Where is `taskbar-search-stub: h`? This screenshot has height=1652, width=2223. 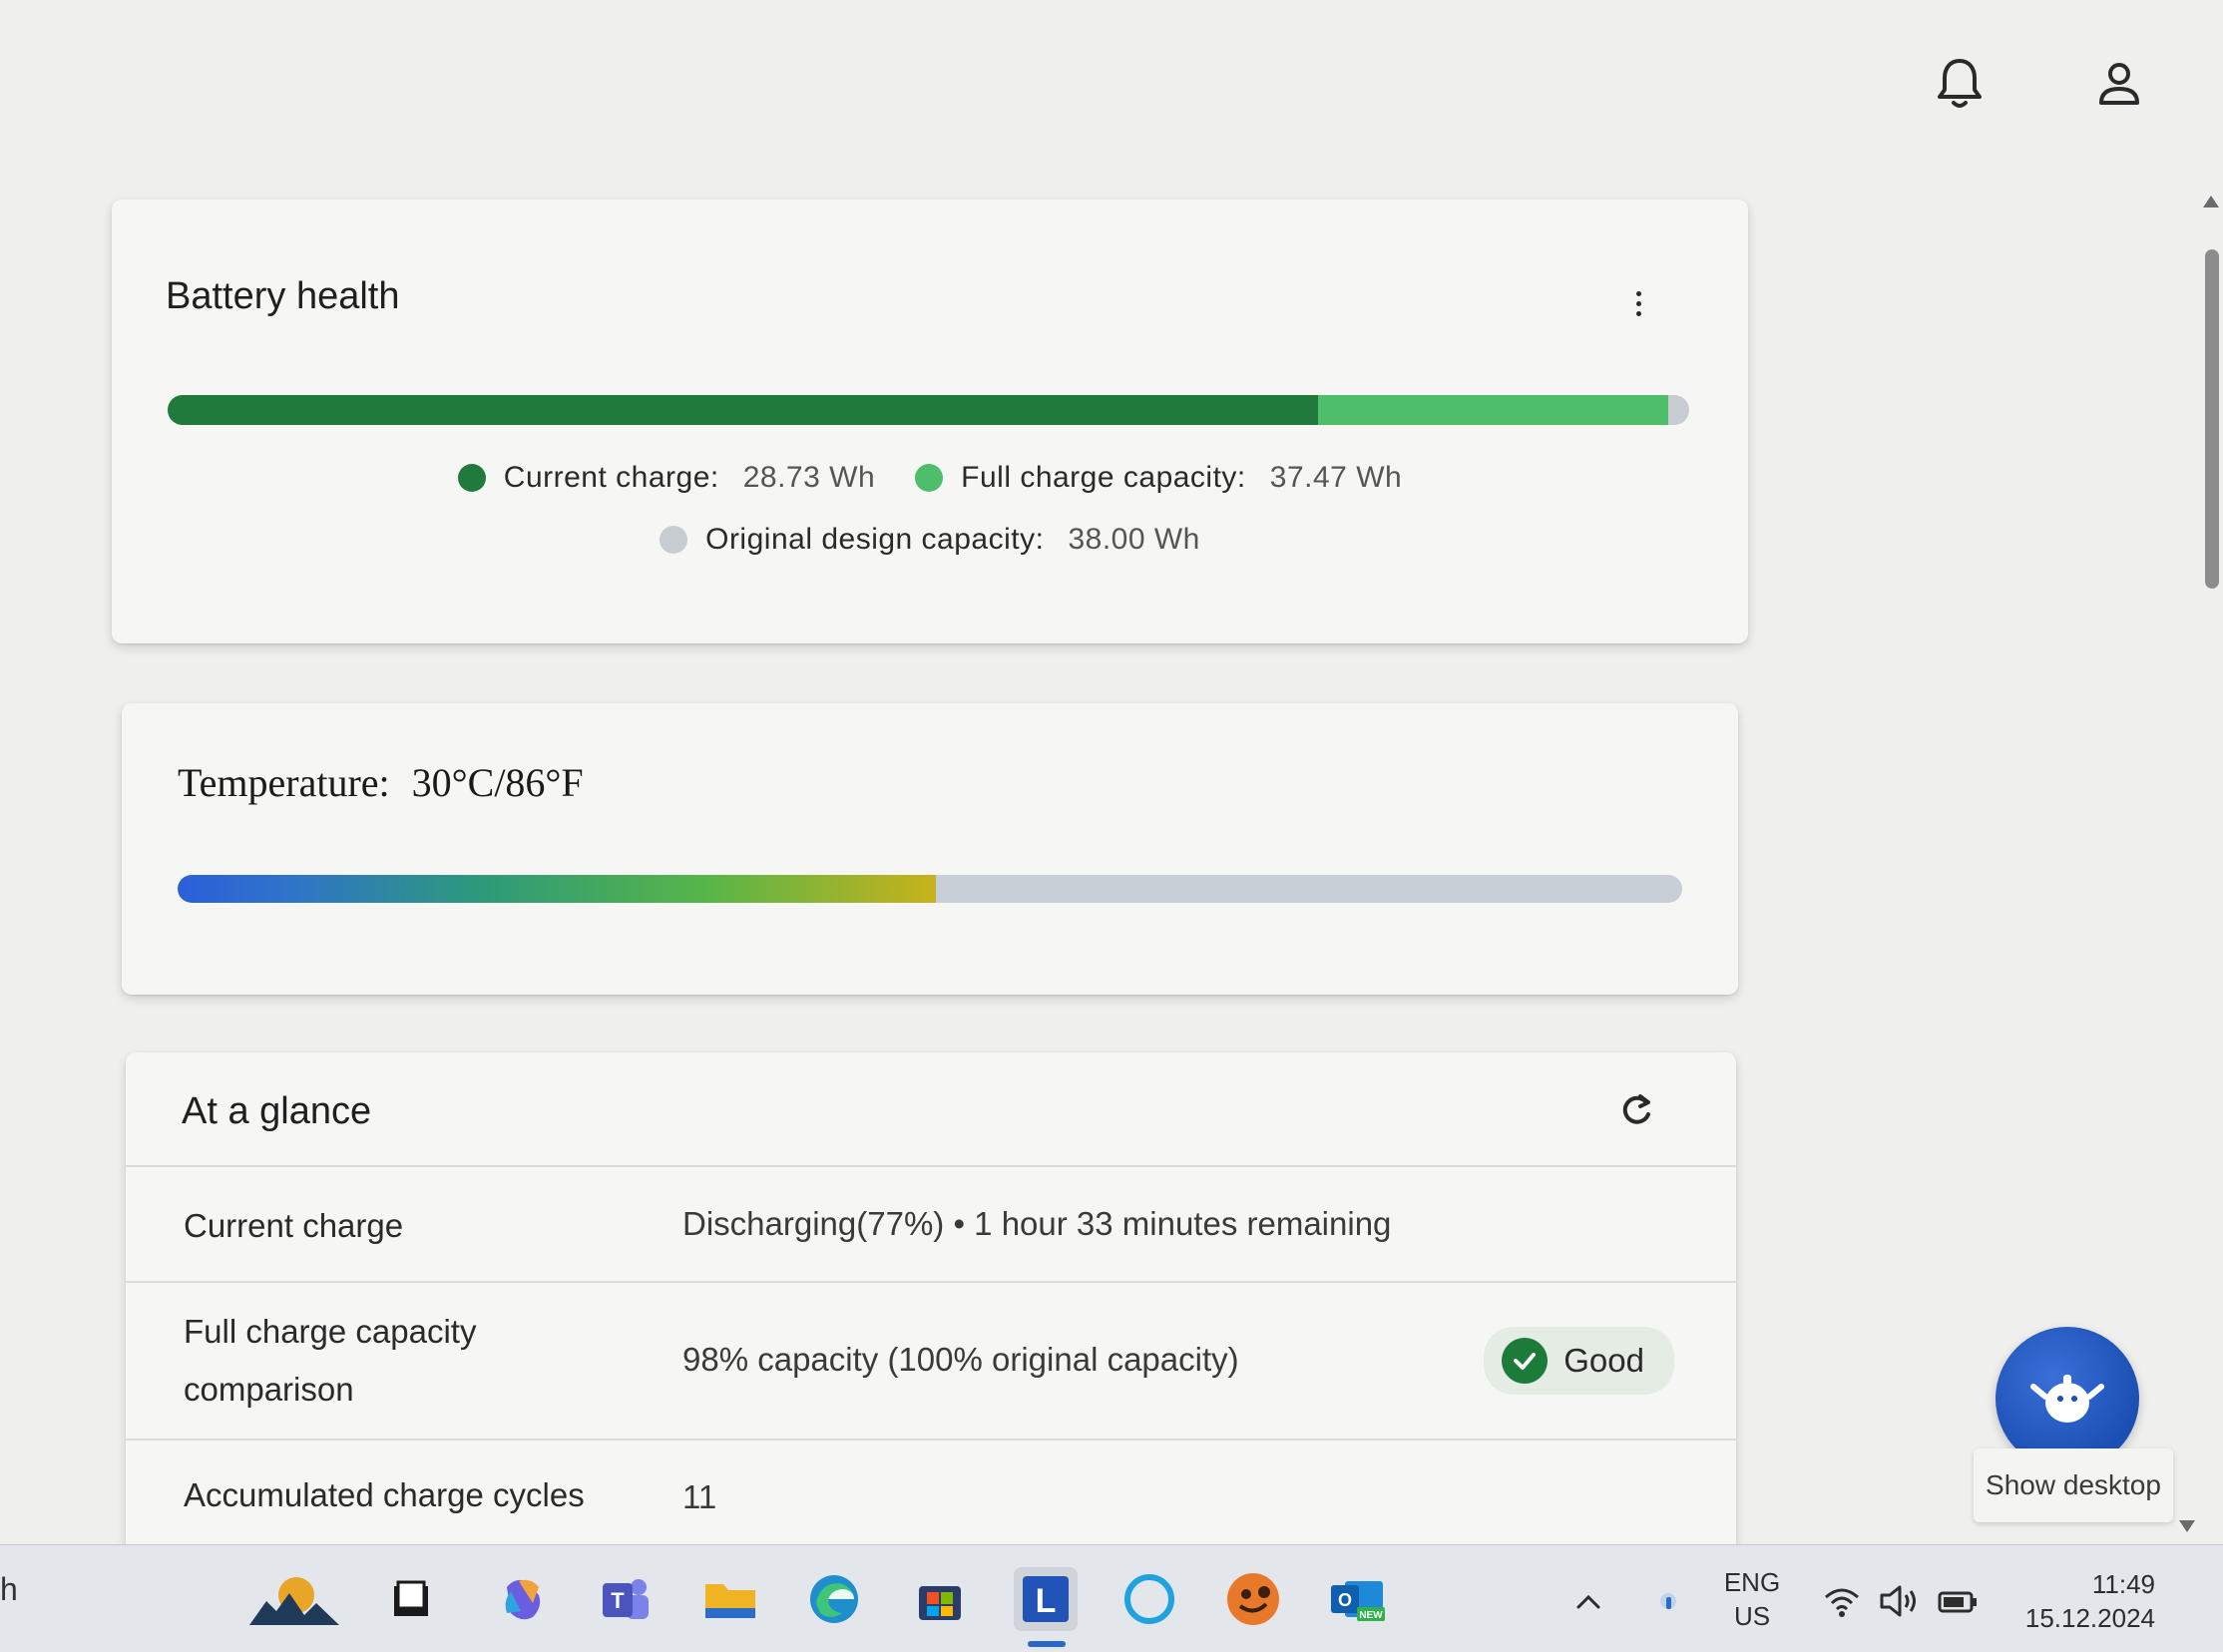
taskbar-search-stub: h is located at coordinates (9, 1589).